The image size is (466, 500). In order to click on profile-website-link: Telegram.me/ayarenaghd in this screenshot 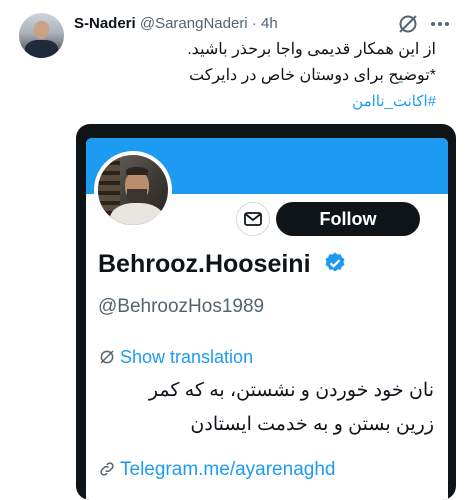, I will do `click(216, 470)`.